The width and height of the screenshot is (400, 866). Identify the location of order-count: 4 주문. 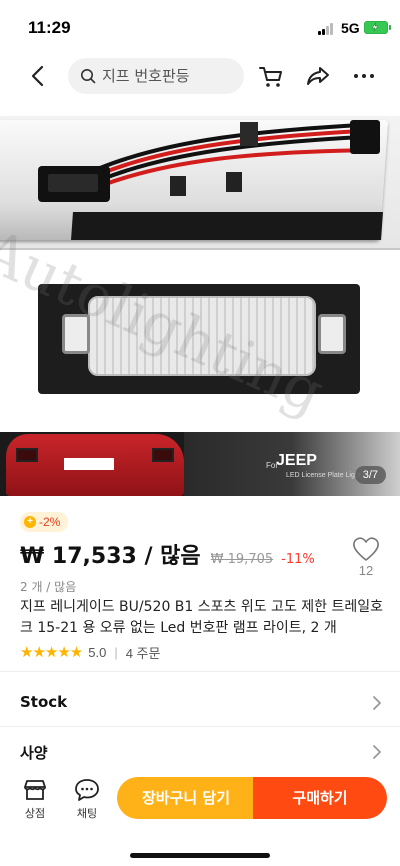
(143, 653).